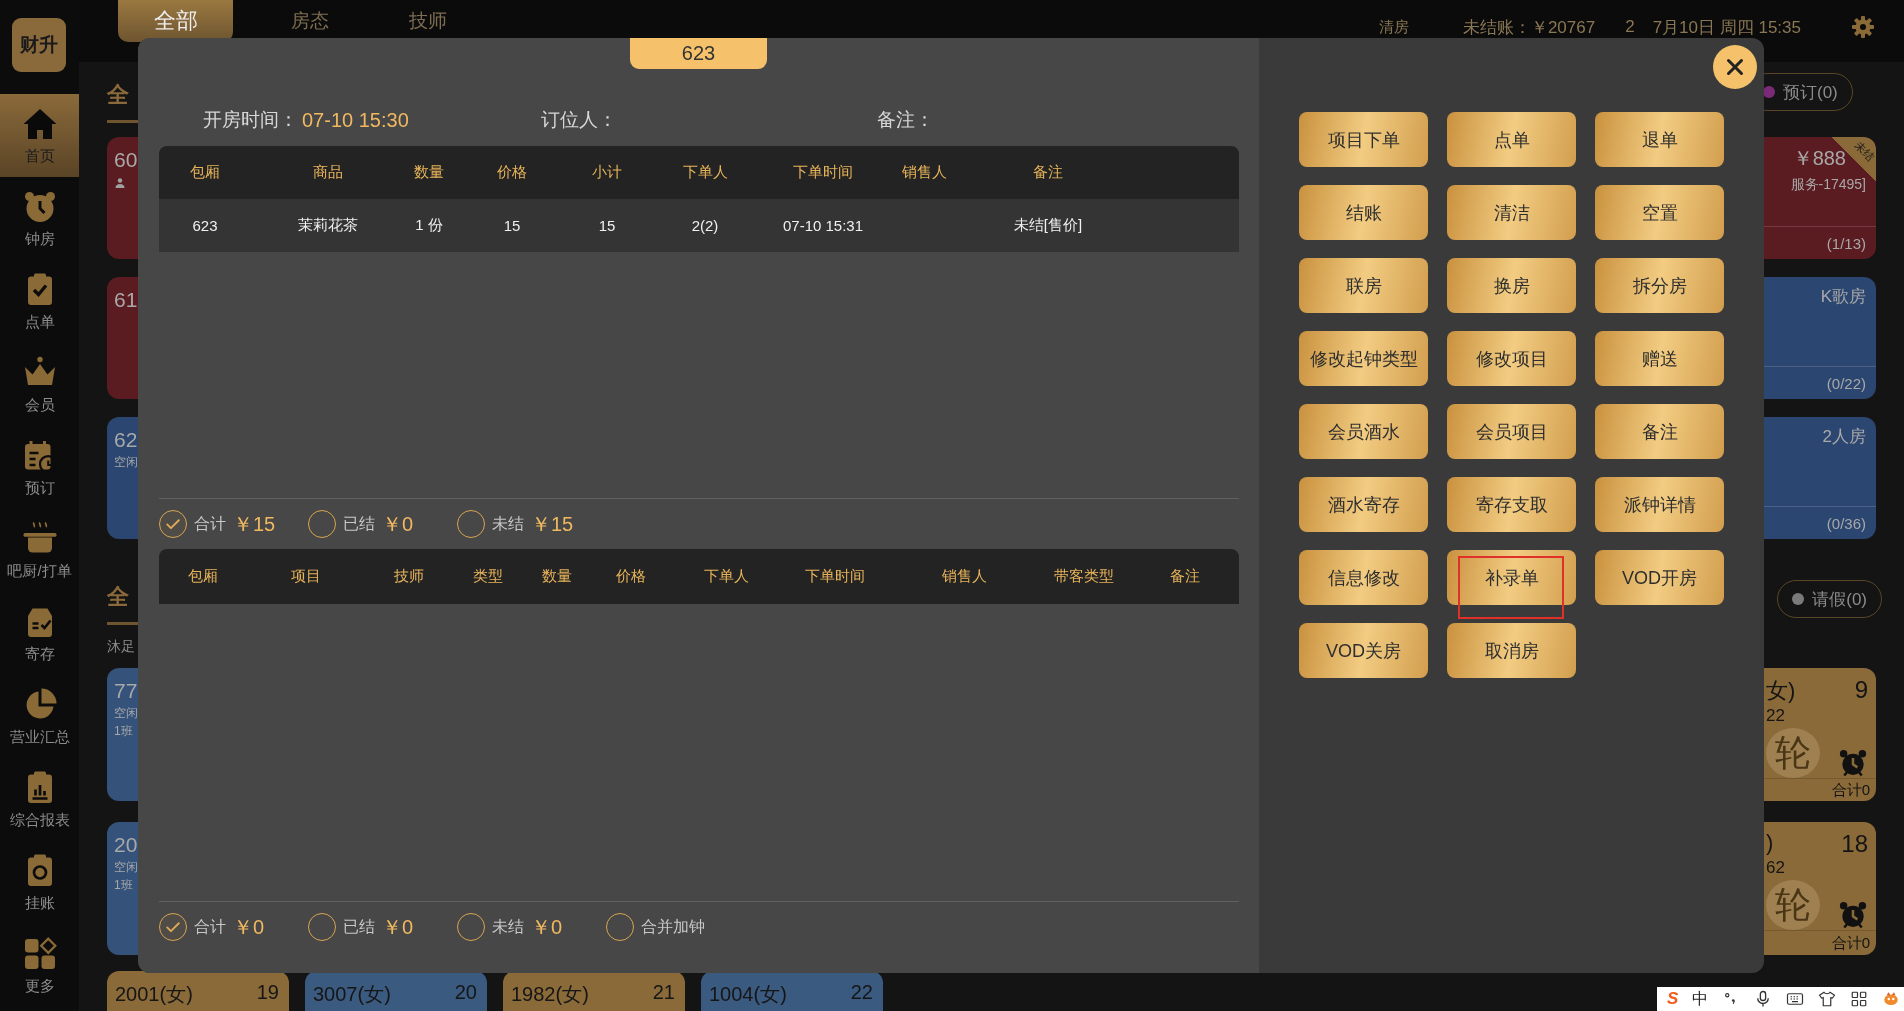 The image size is (1904, 1011). What do you see at coordinates (126, 713) in the screenshot?
I see `technician-status: 空闲` at bounding box center [126, 713].